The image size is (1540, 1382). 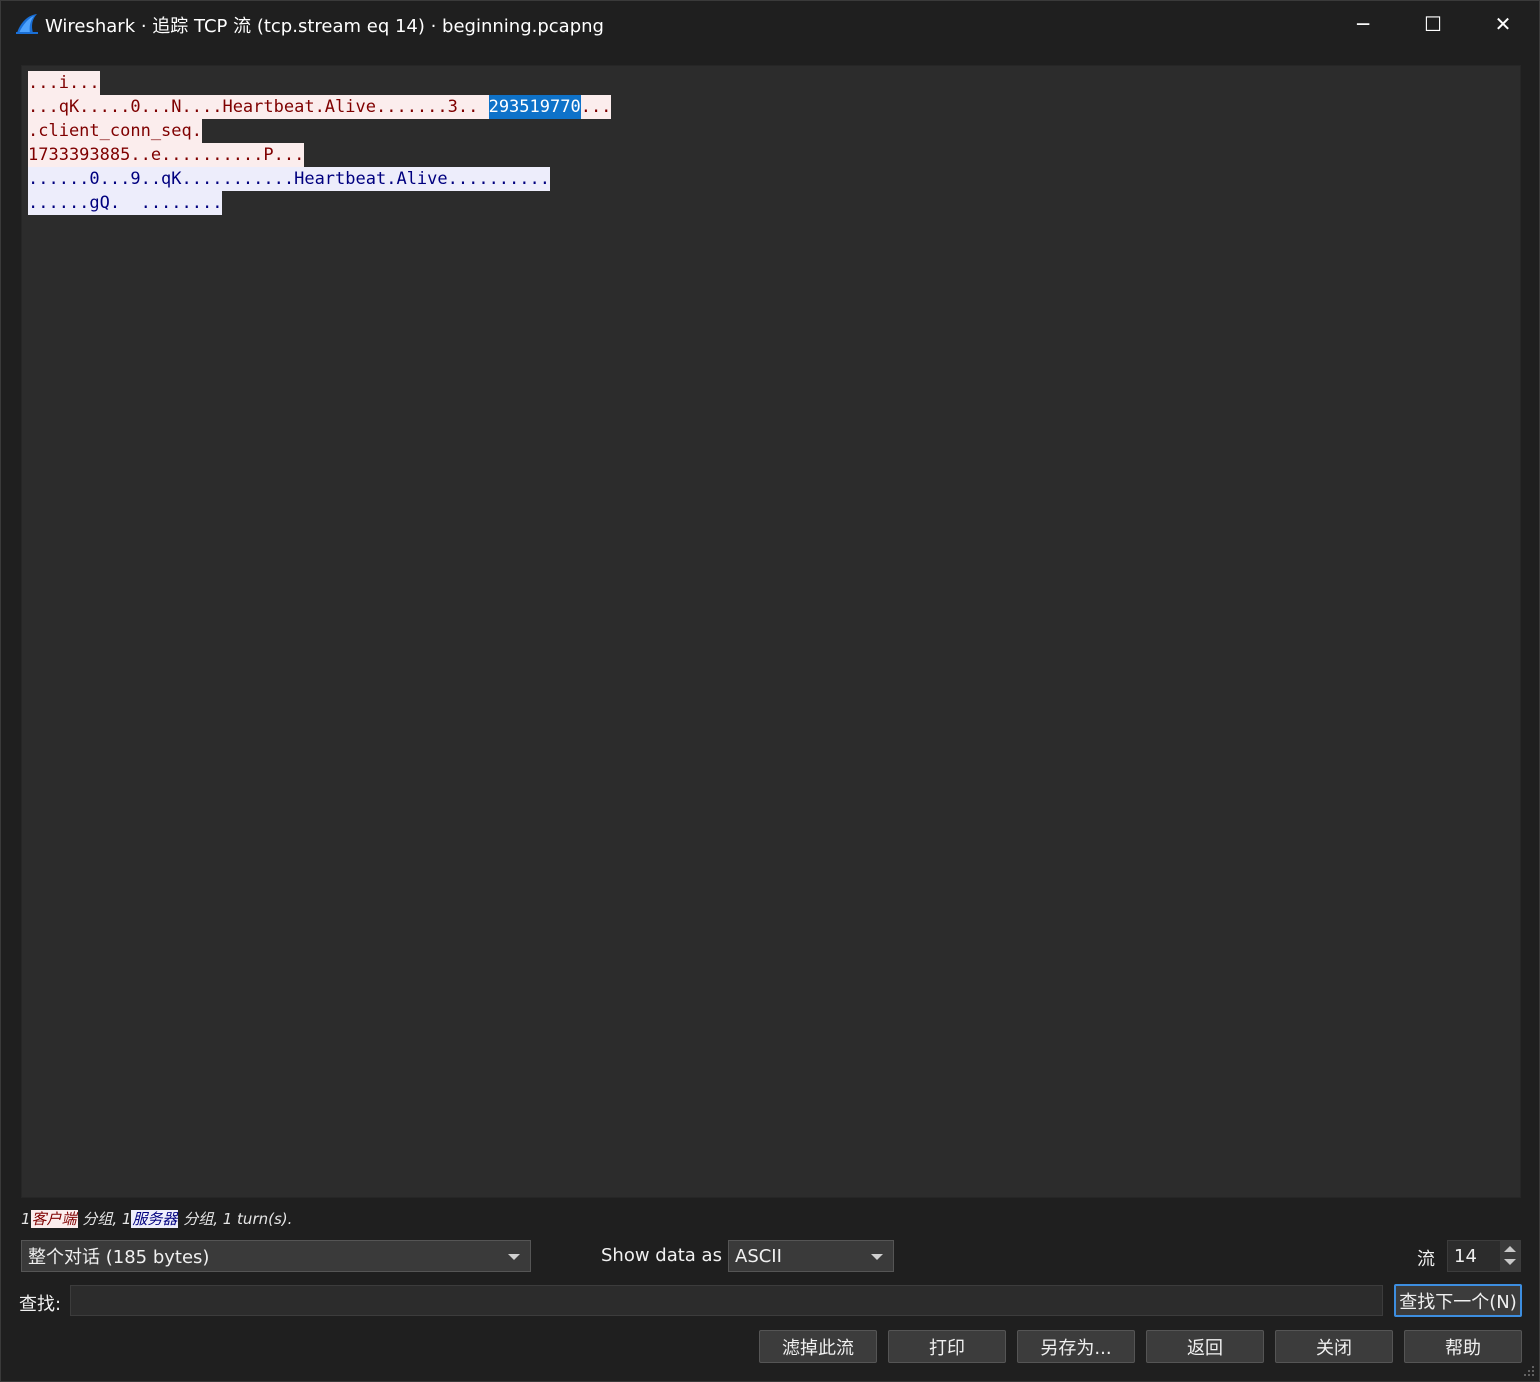 What do you see at coordinates (27, 24) in the screenshot?
I see `wireshark-fin-icon` at bounding box center [27, 24].